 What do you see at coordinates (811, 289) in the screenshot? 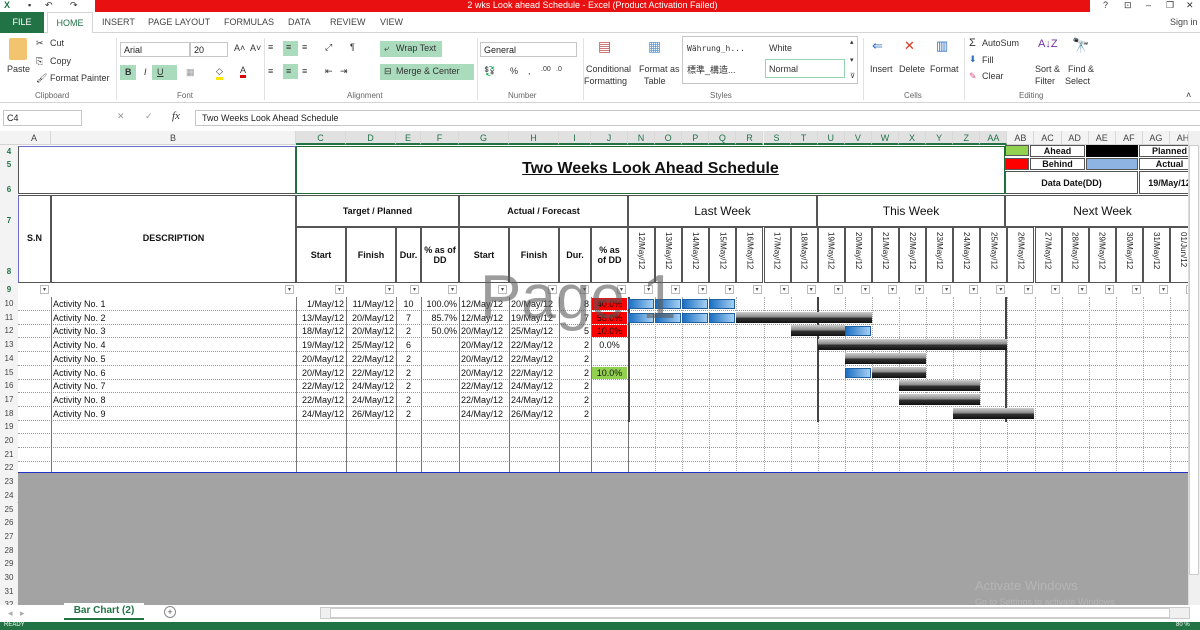
I see `filter-dropdown-t: ▾` at bounding box center [811, 289].